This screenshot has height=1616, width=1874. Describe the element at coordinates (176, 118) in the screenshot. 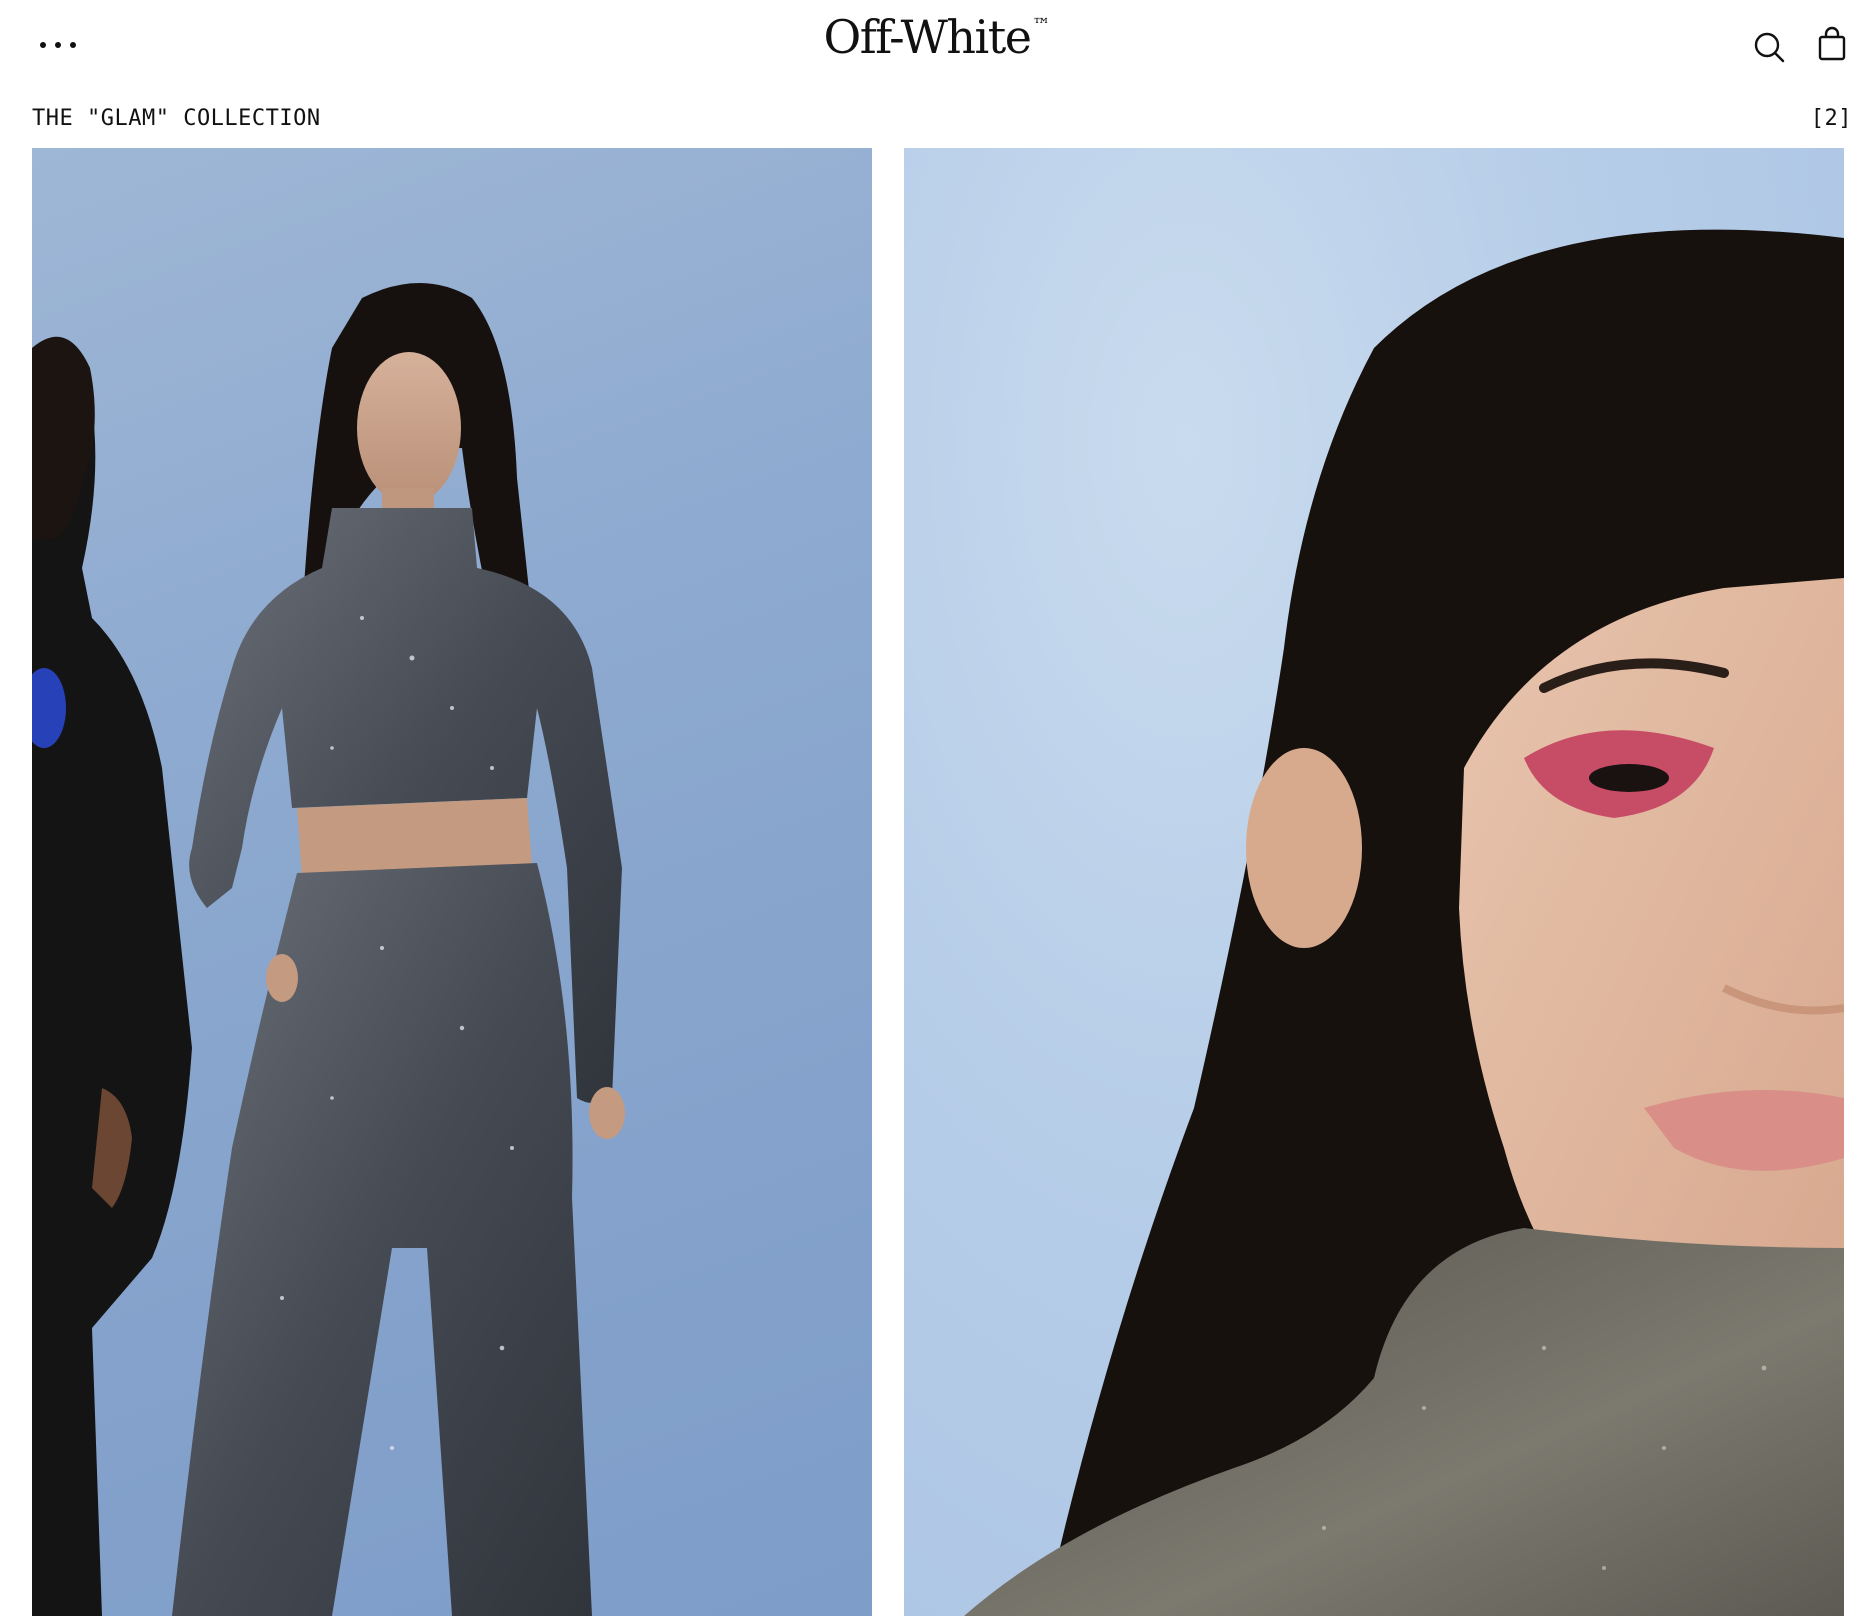

I see `collection-title: THE "GLAM" COLLECTION` at that location.